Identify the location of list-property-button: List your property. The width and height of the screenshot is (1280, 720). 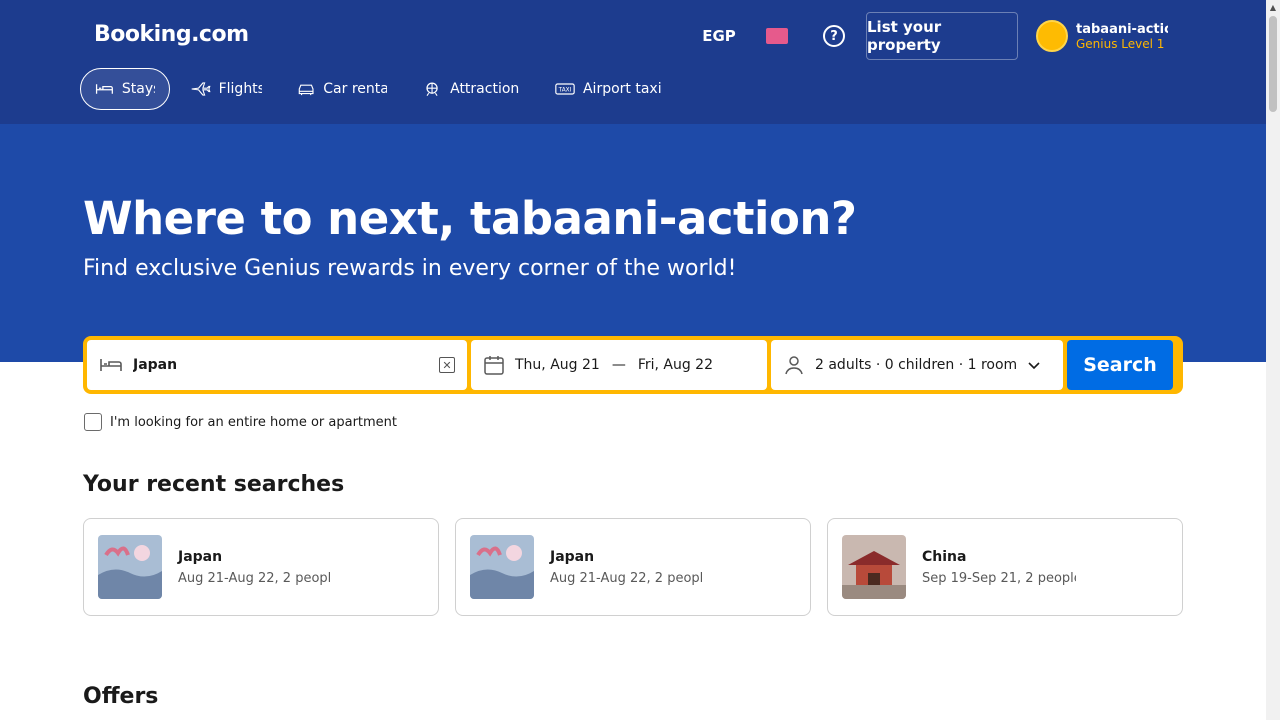
(942, 36).